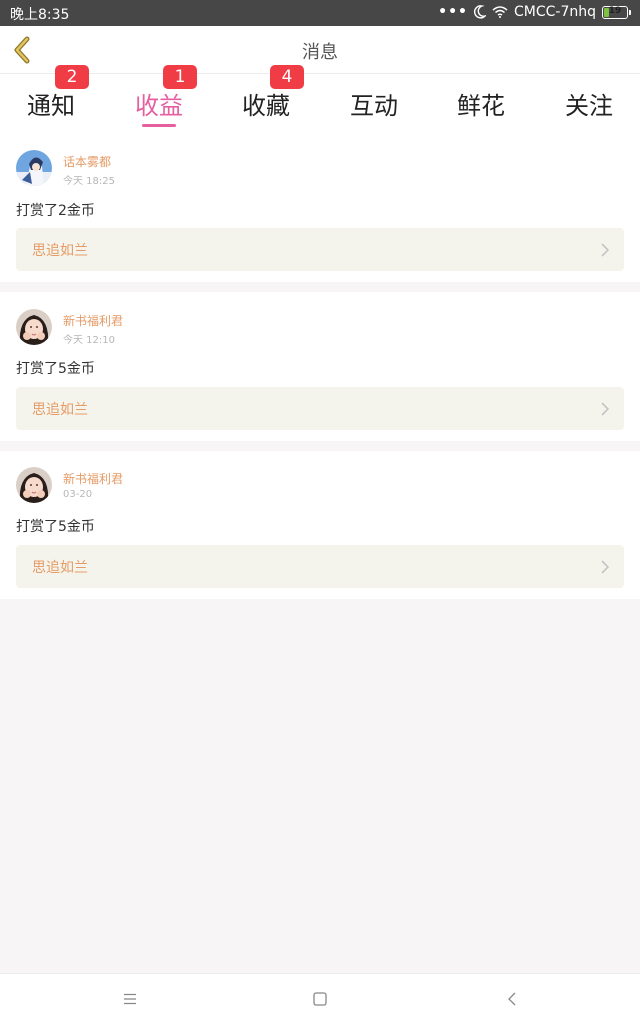 This screenshot has height=1024, width=640. What do you see at coordinates (72, 77) in the screenshot?
I see `unread-badge: 2` at bounding box center [72, 77].